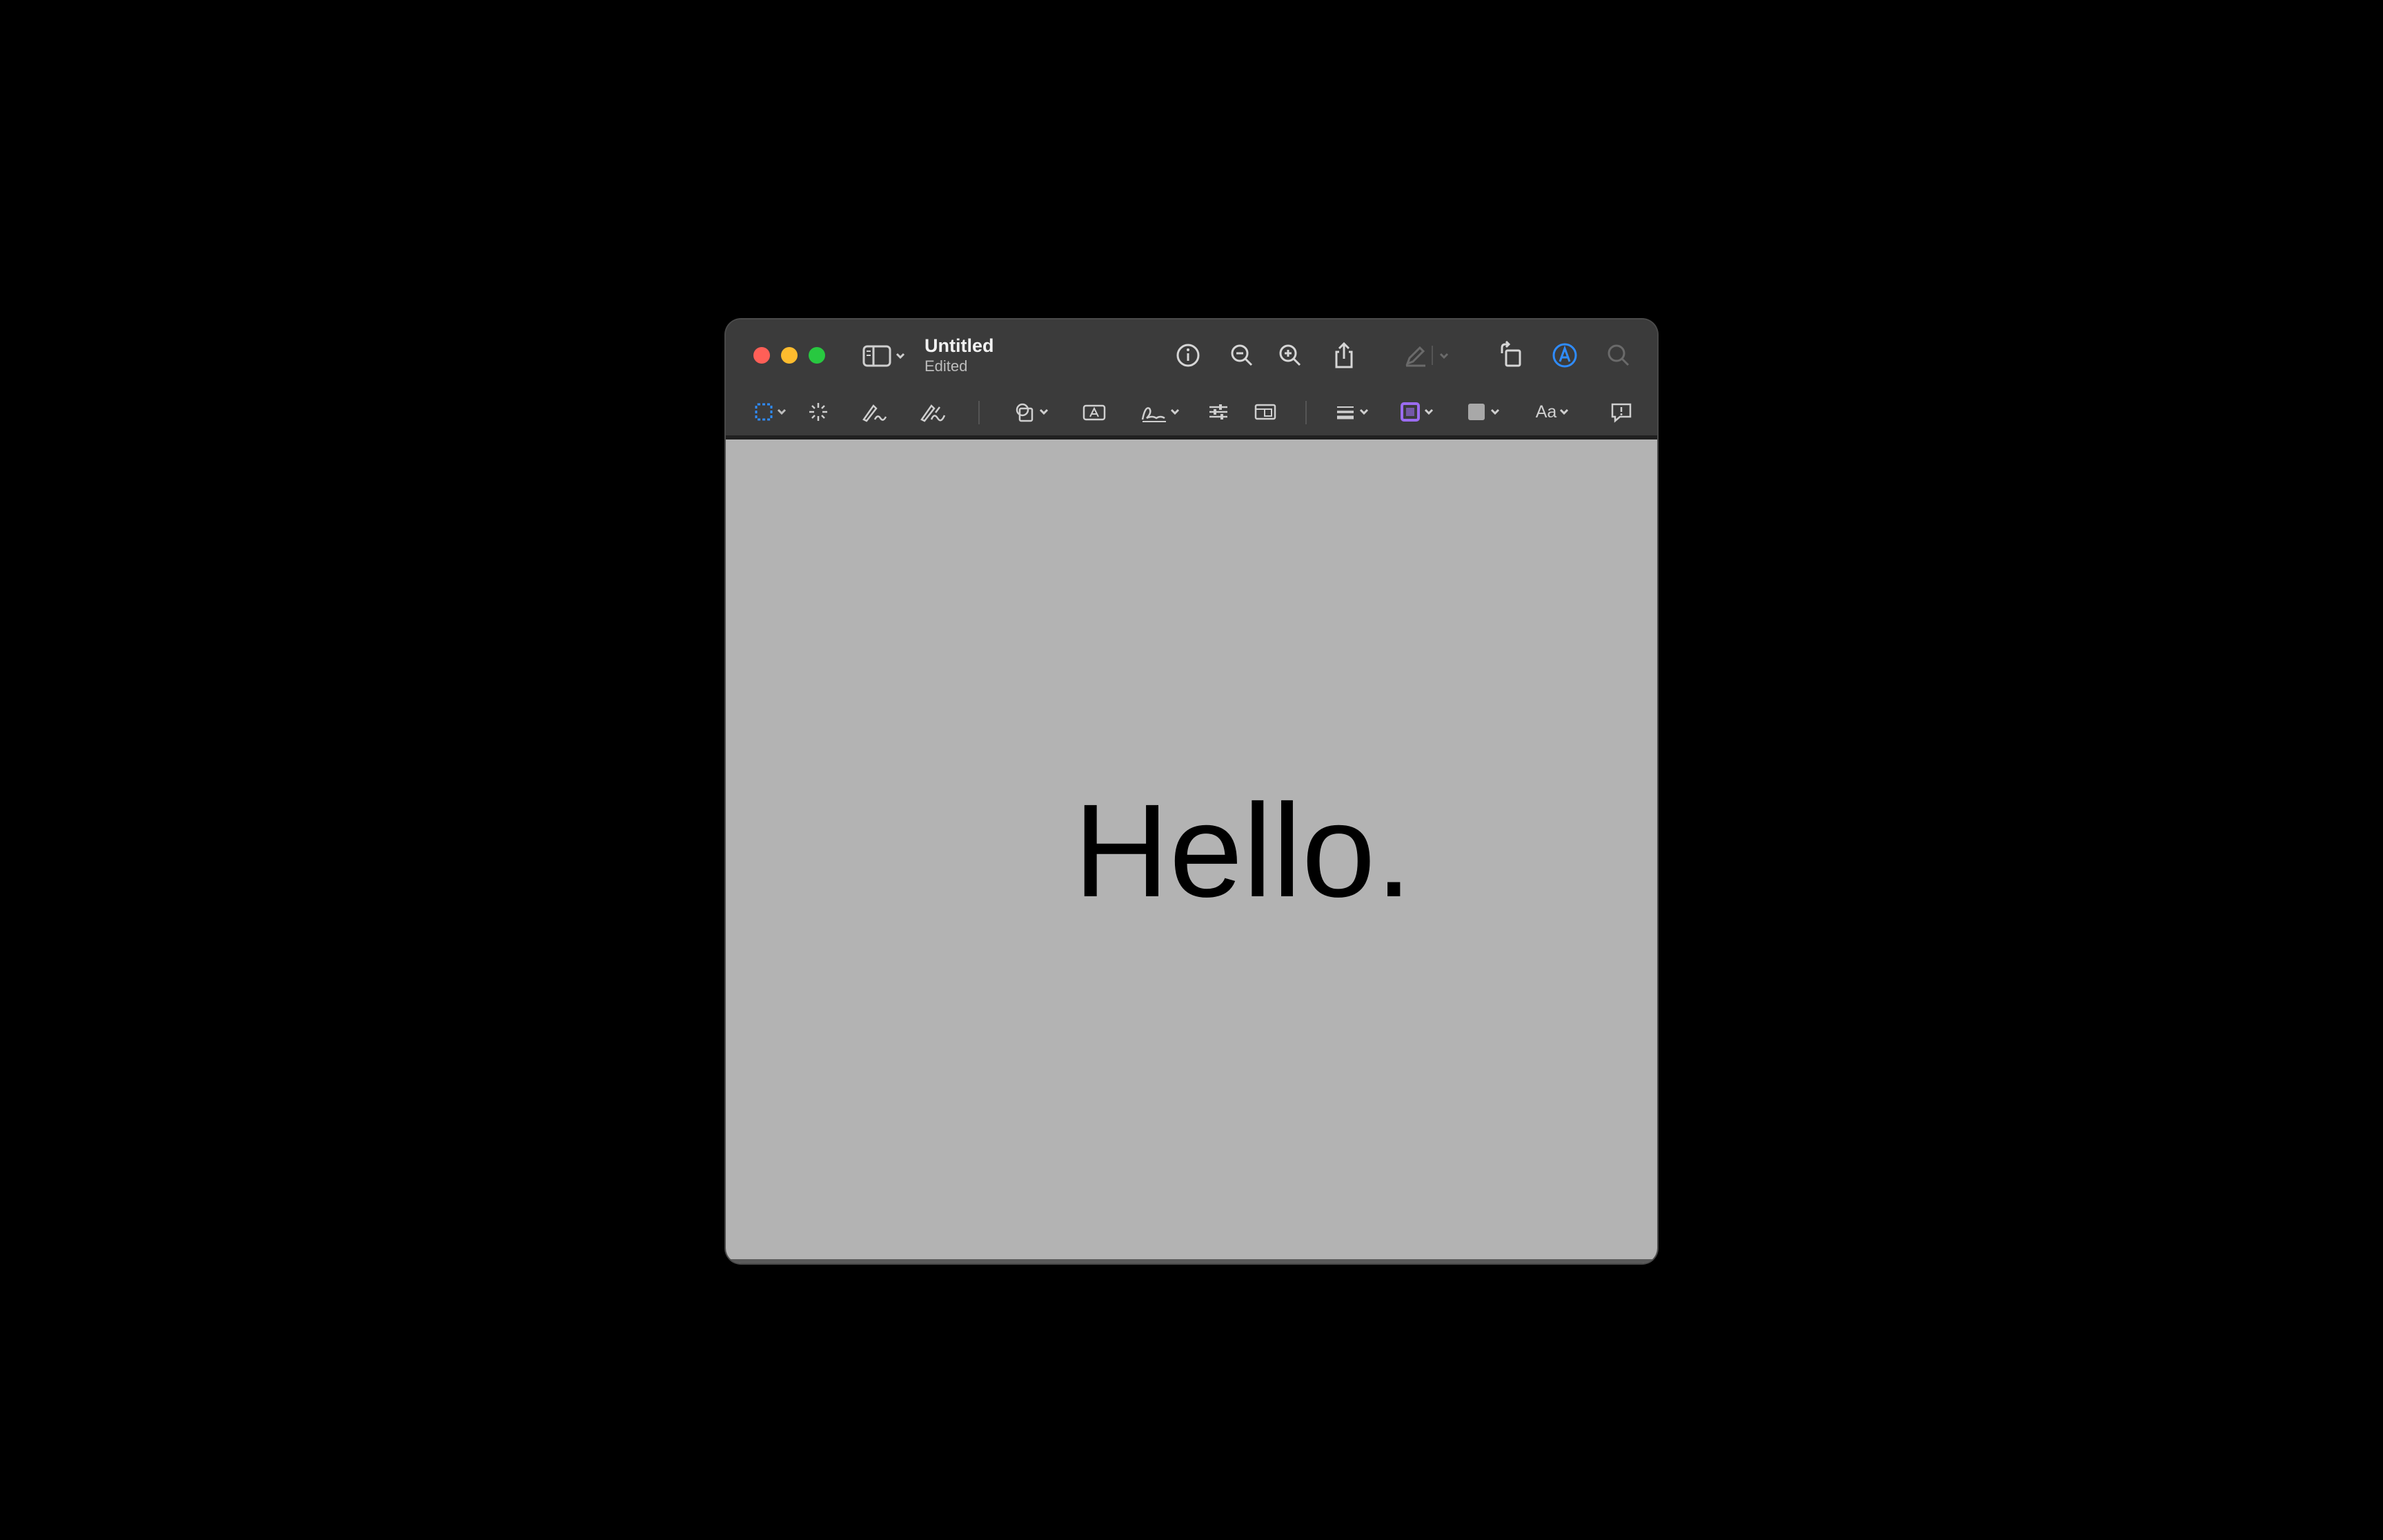 The height and width of the screenshot is (1540, 2383). I want to click on sketch-icon, so click(873, 412).